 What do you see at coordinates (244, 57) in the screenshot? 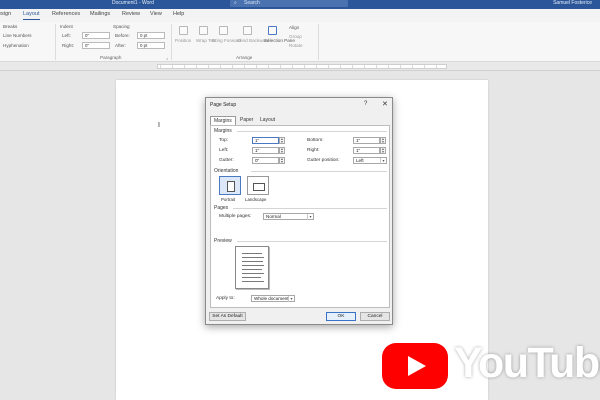
I see `arrange-group-label: Arrange` at bounding box center [244, 57].